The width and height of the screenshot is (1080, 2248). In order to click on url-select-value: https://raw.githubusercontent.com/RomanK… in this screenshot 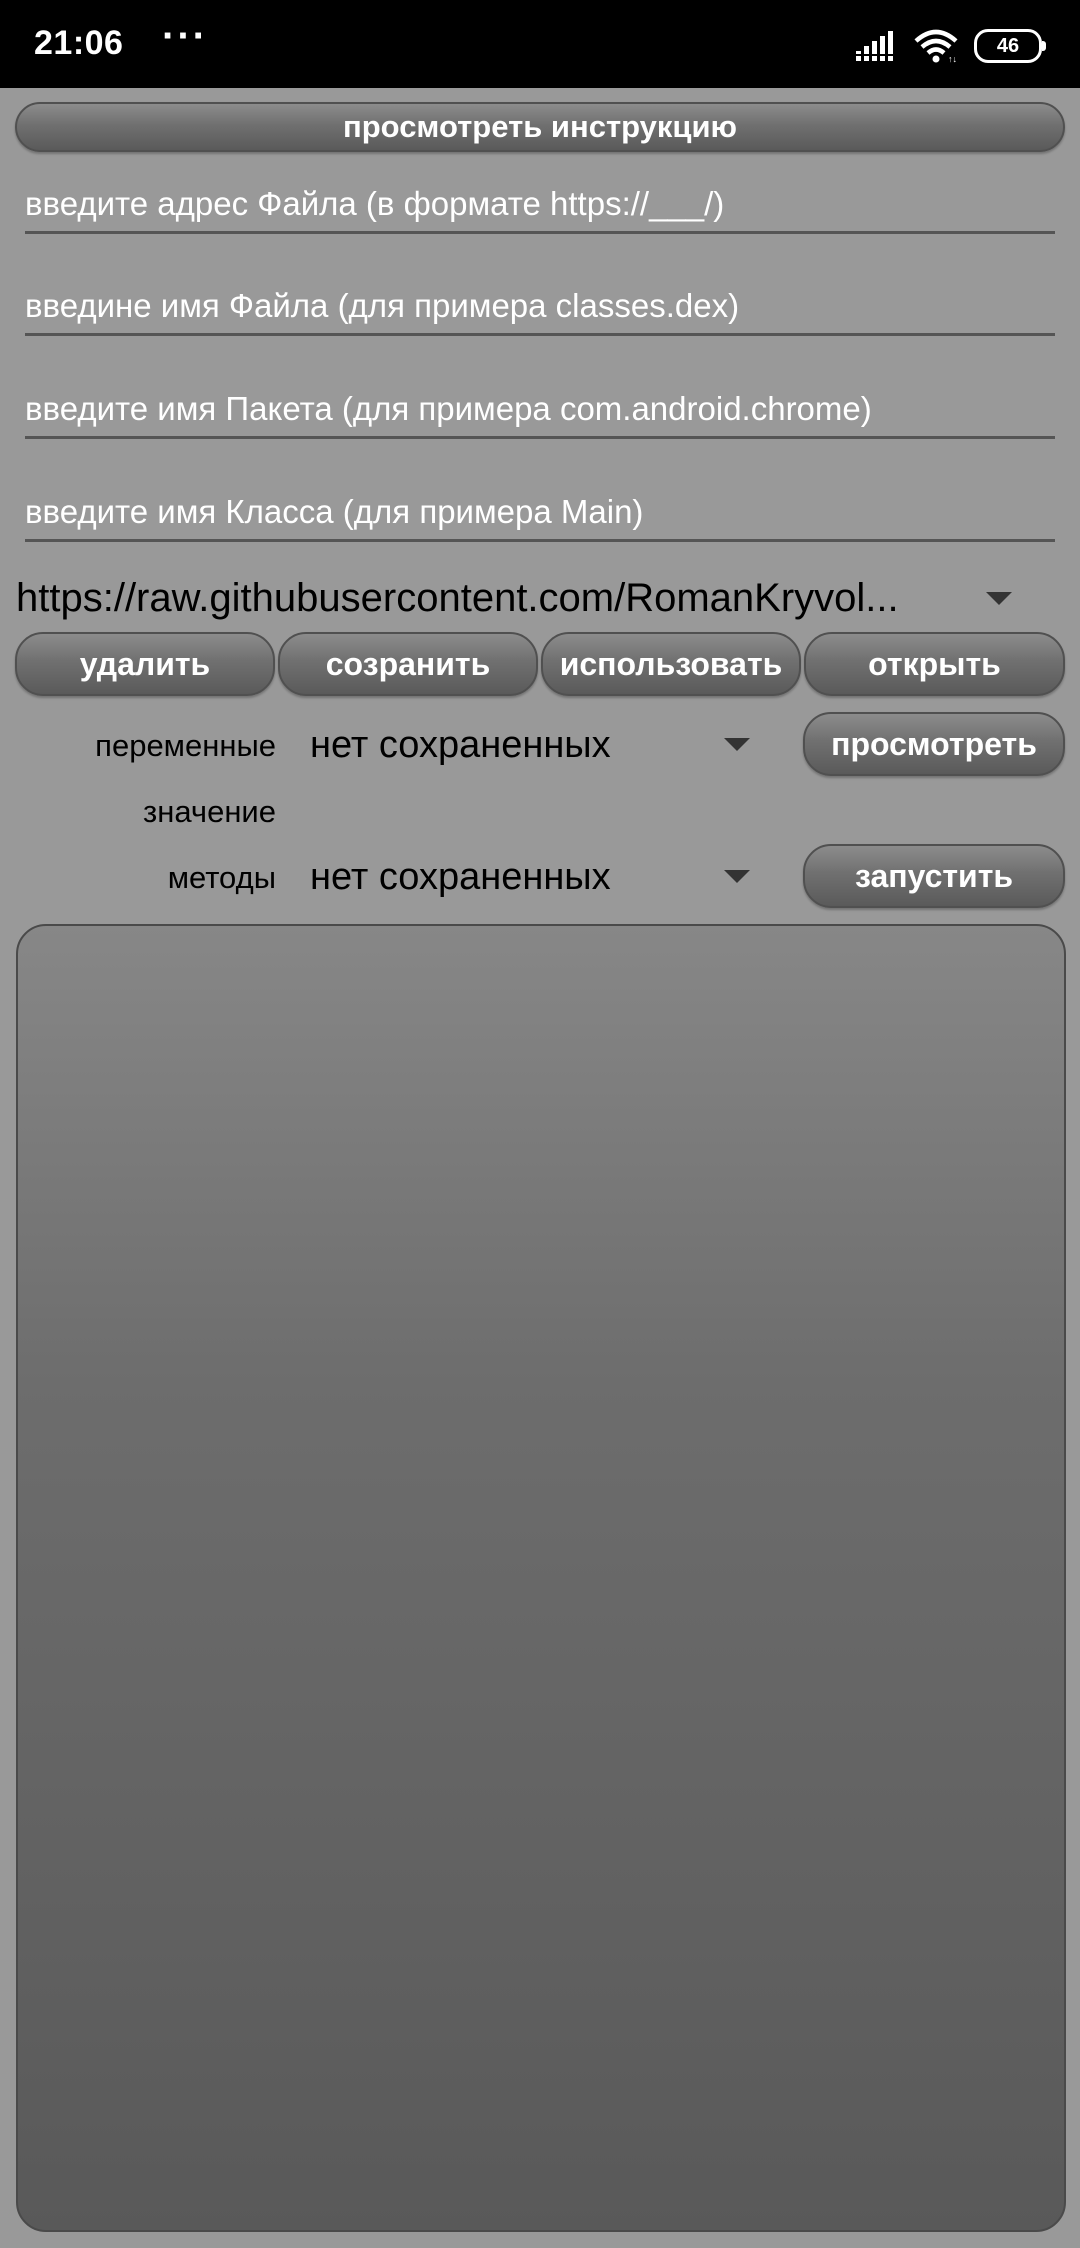, I will do `click(457, 598)`.